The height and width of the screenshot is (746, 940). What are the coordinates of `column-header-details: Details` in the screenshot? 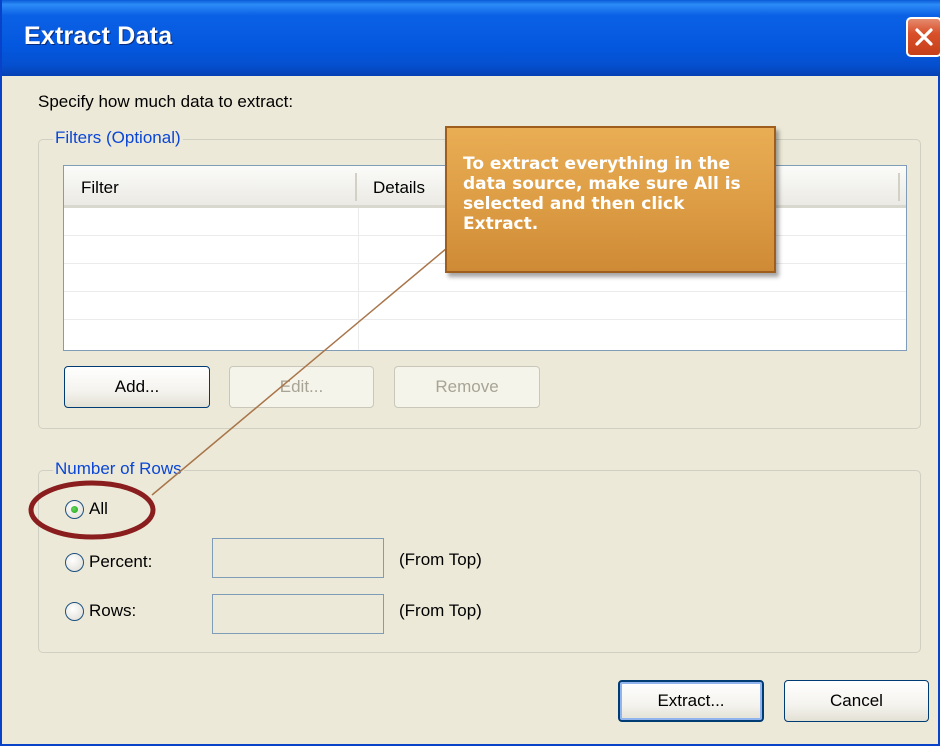 It's located at (399, 188).